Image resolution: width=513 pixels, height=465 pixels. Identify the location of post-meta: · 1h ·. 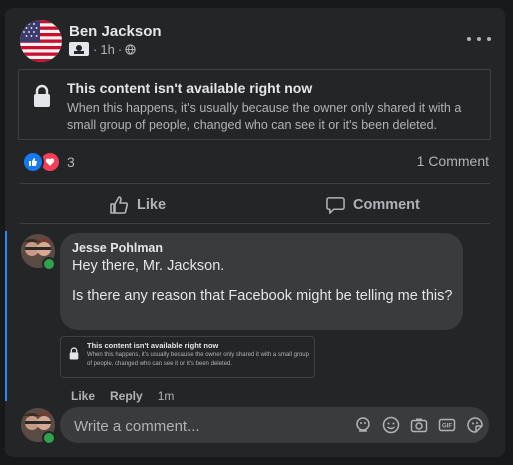
(102, 49).